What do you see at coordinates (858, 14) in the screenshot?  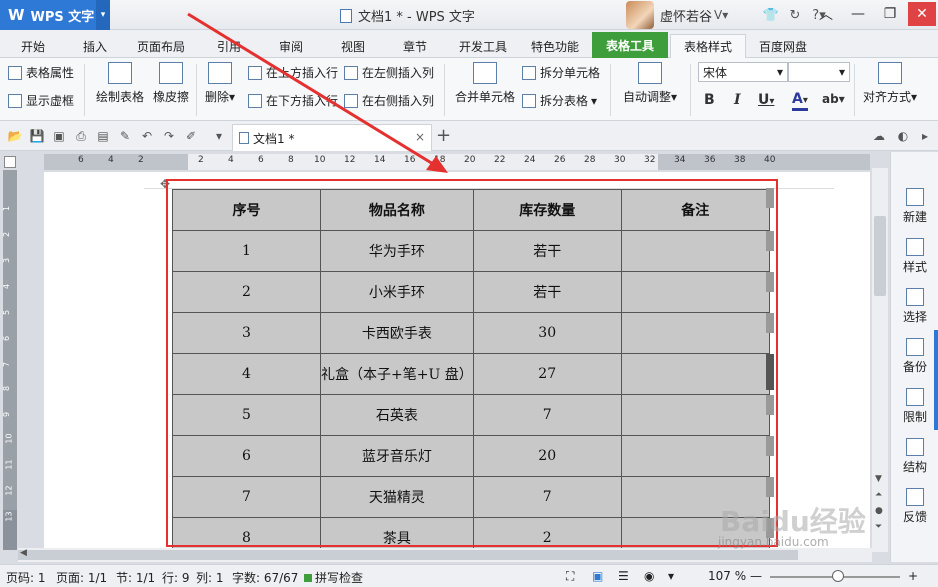 I see `minimize-button: —` at bounding box center [858, 14].